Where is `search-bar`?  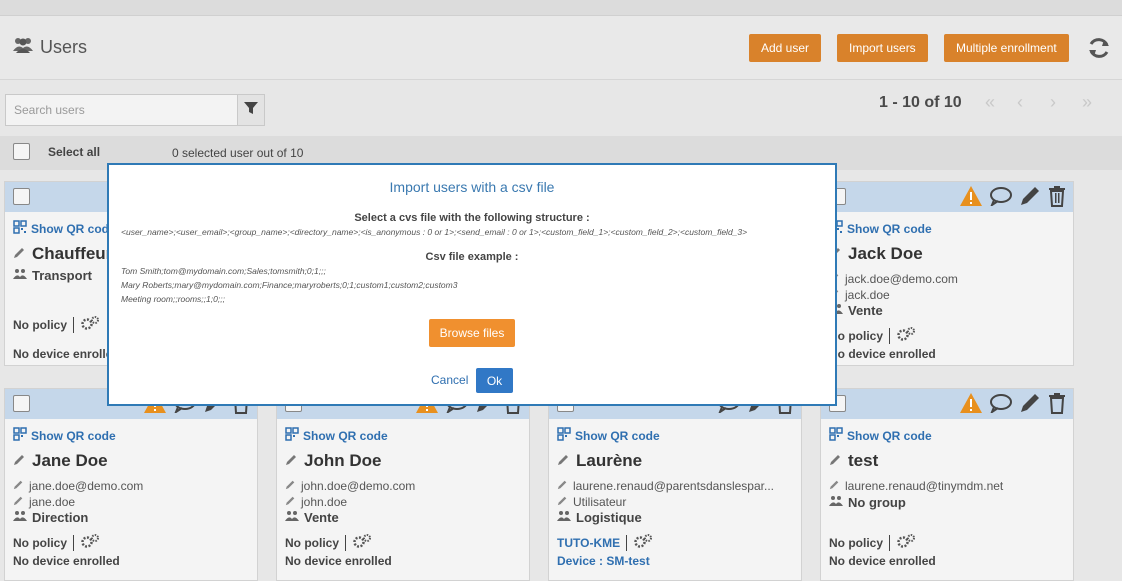
search-bar is located at coordinates (135, 110).